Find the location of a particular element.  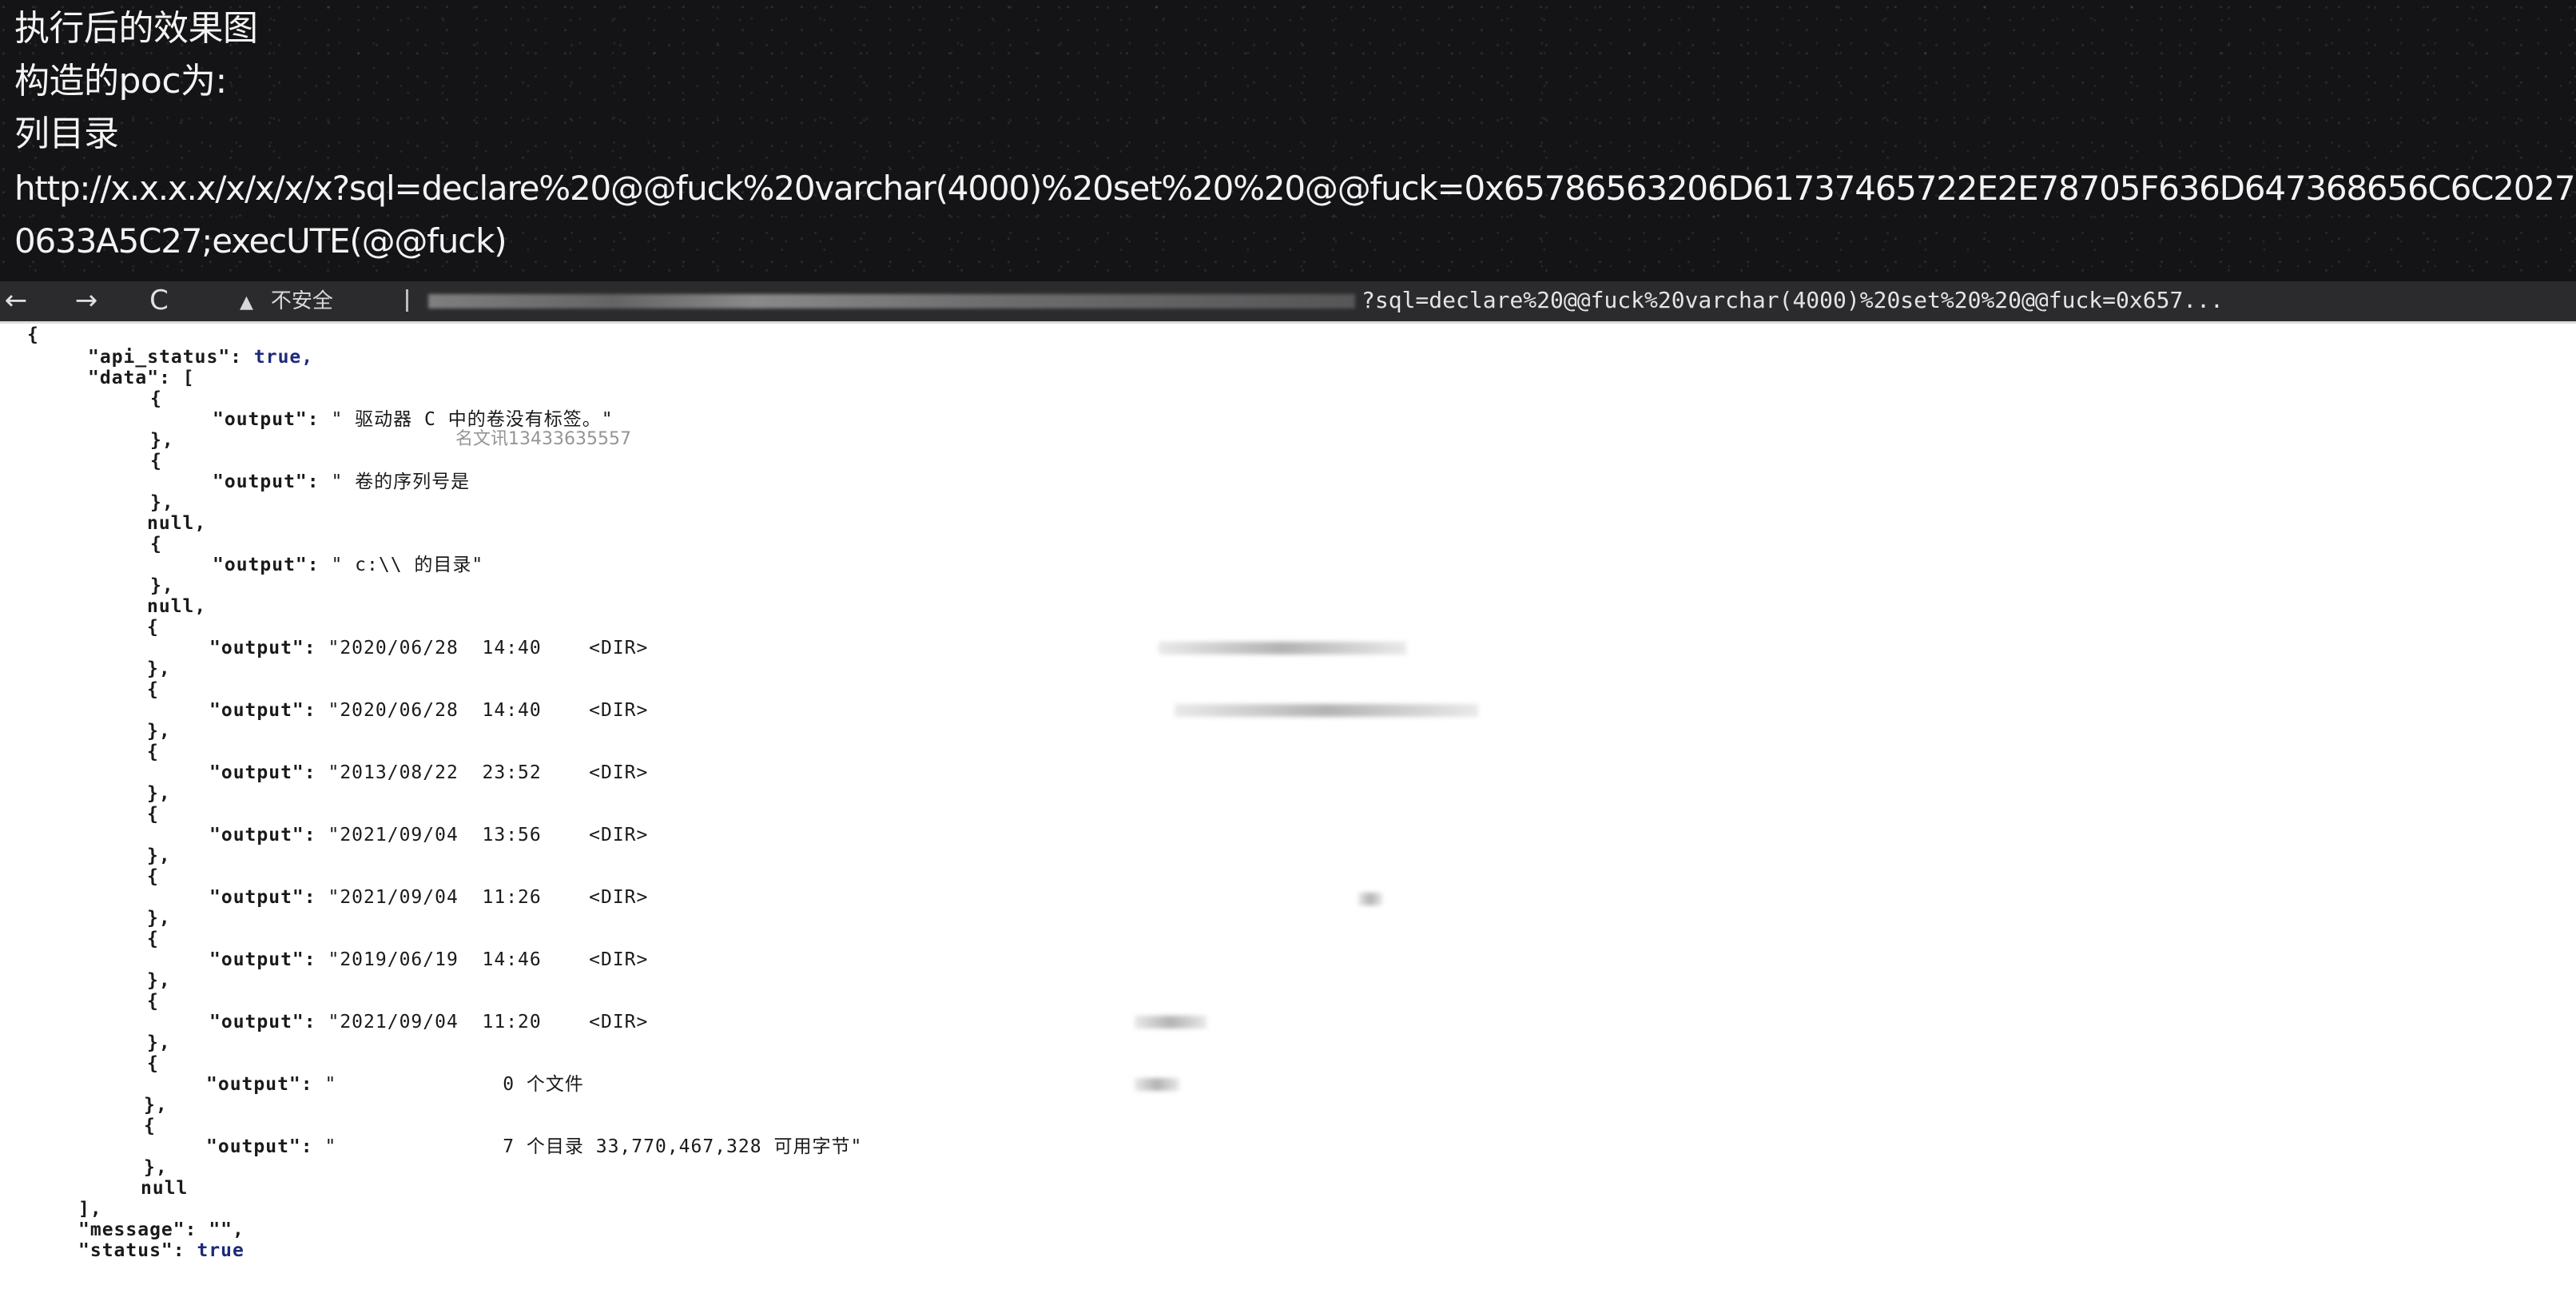

null-entry: null is located at coordinates (164, 1188).